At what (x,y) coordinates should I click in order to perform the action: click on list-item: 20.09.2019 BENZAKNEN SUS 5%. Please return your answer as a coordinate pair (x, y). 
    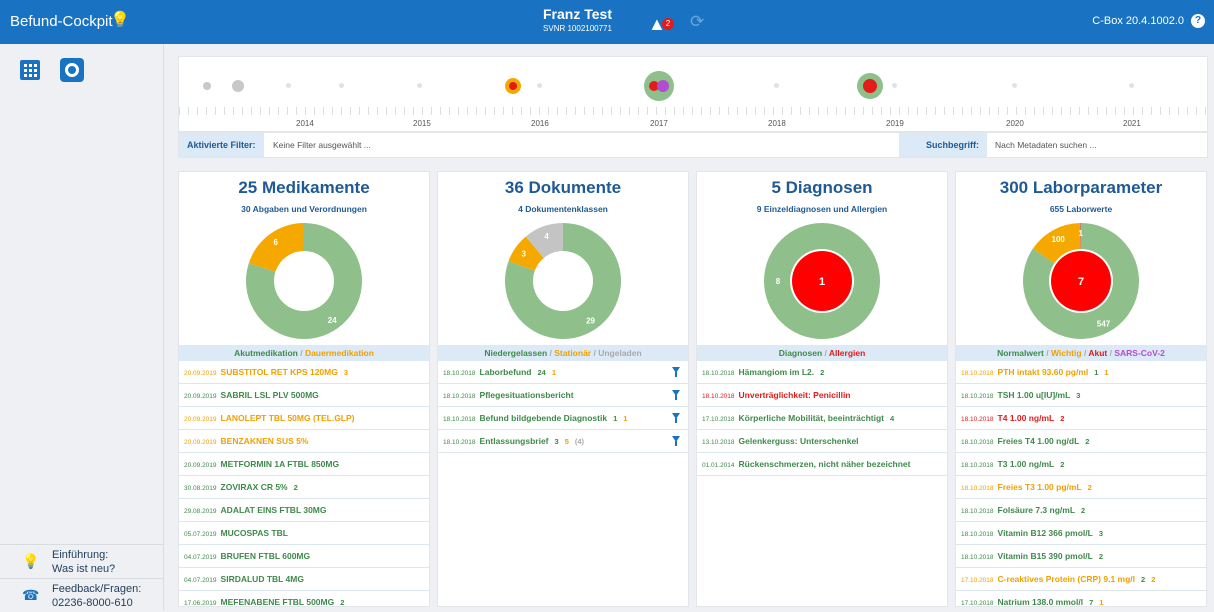
    Looking at the image, I should click on (304, 441).